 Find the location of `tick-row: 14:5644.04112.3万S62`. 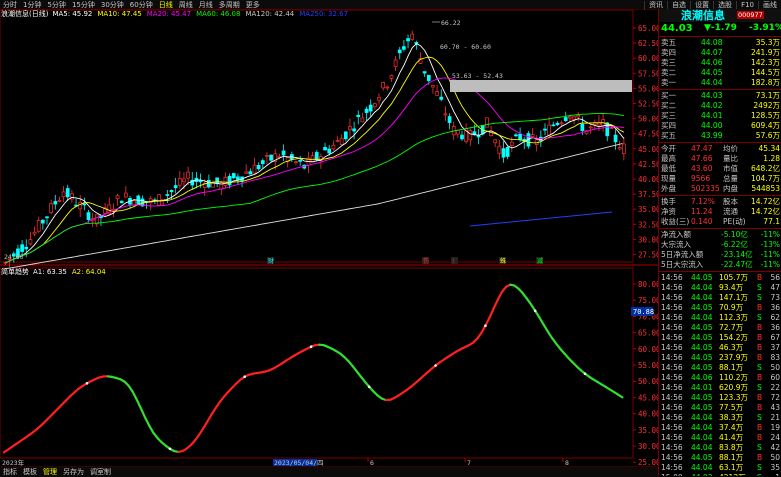

tick-row: 14:5644.04112.3万S62 is located at coordinates (720, 318).